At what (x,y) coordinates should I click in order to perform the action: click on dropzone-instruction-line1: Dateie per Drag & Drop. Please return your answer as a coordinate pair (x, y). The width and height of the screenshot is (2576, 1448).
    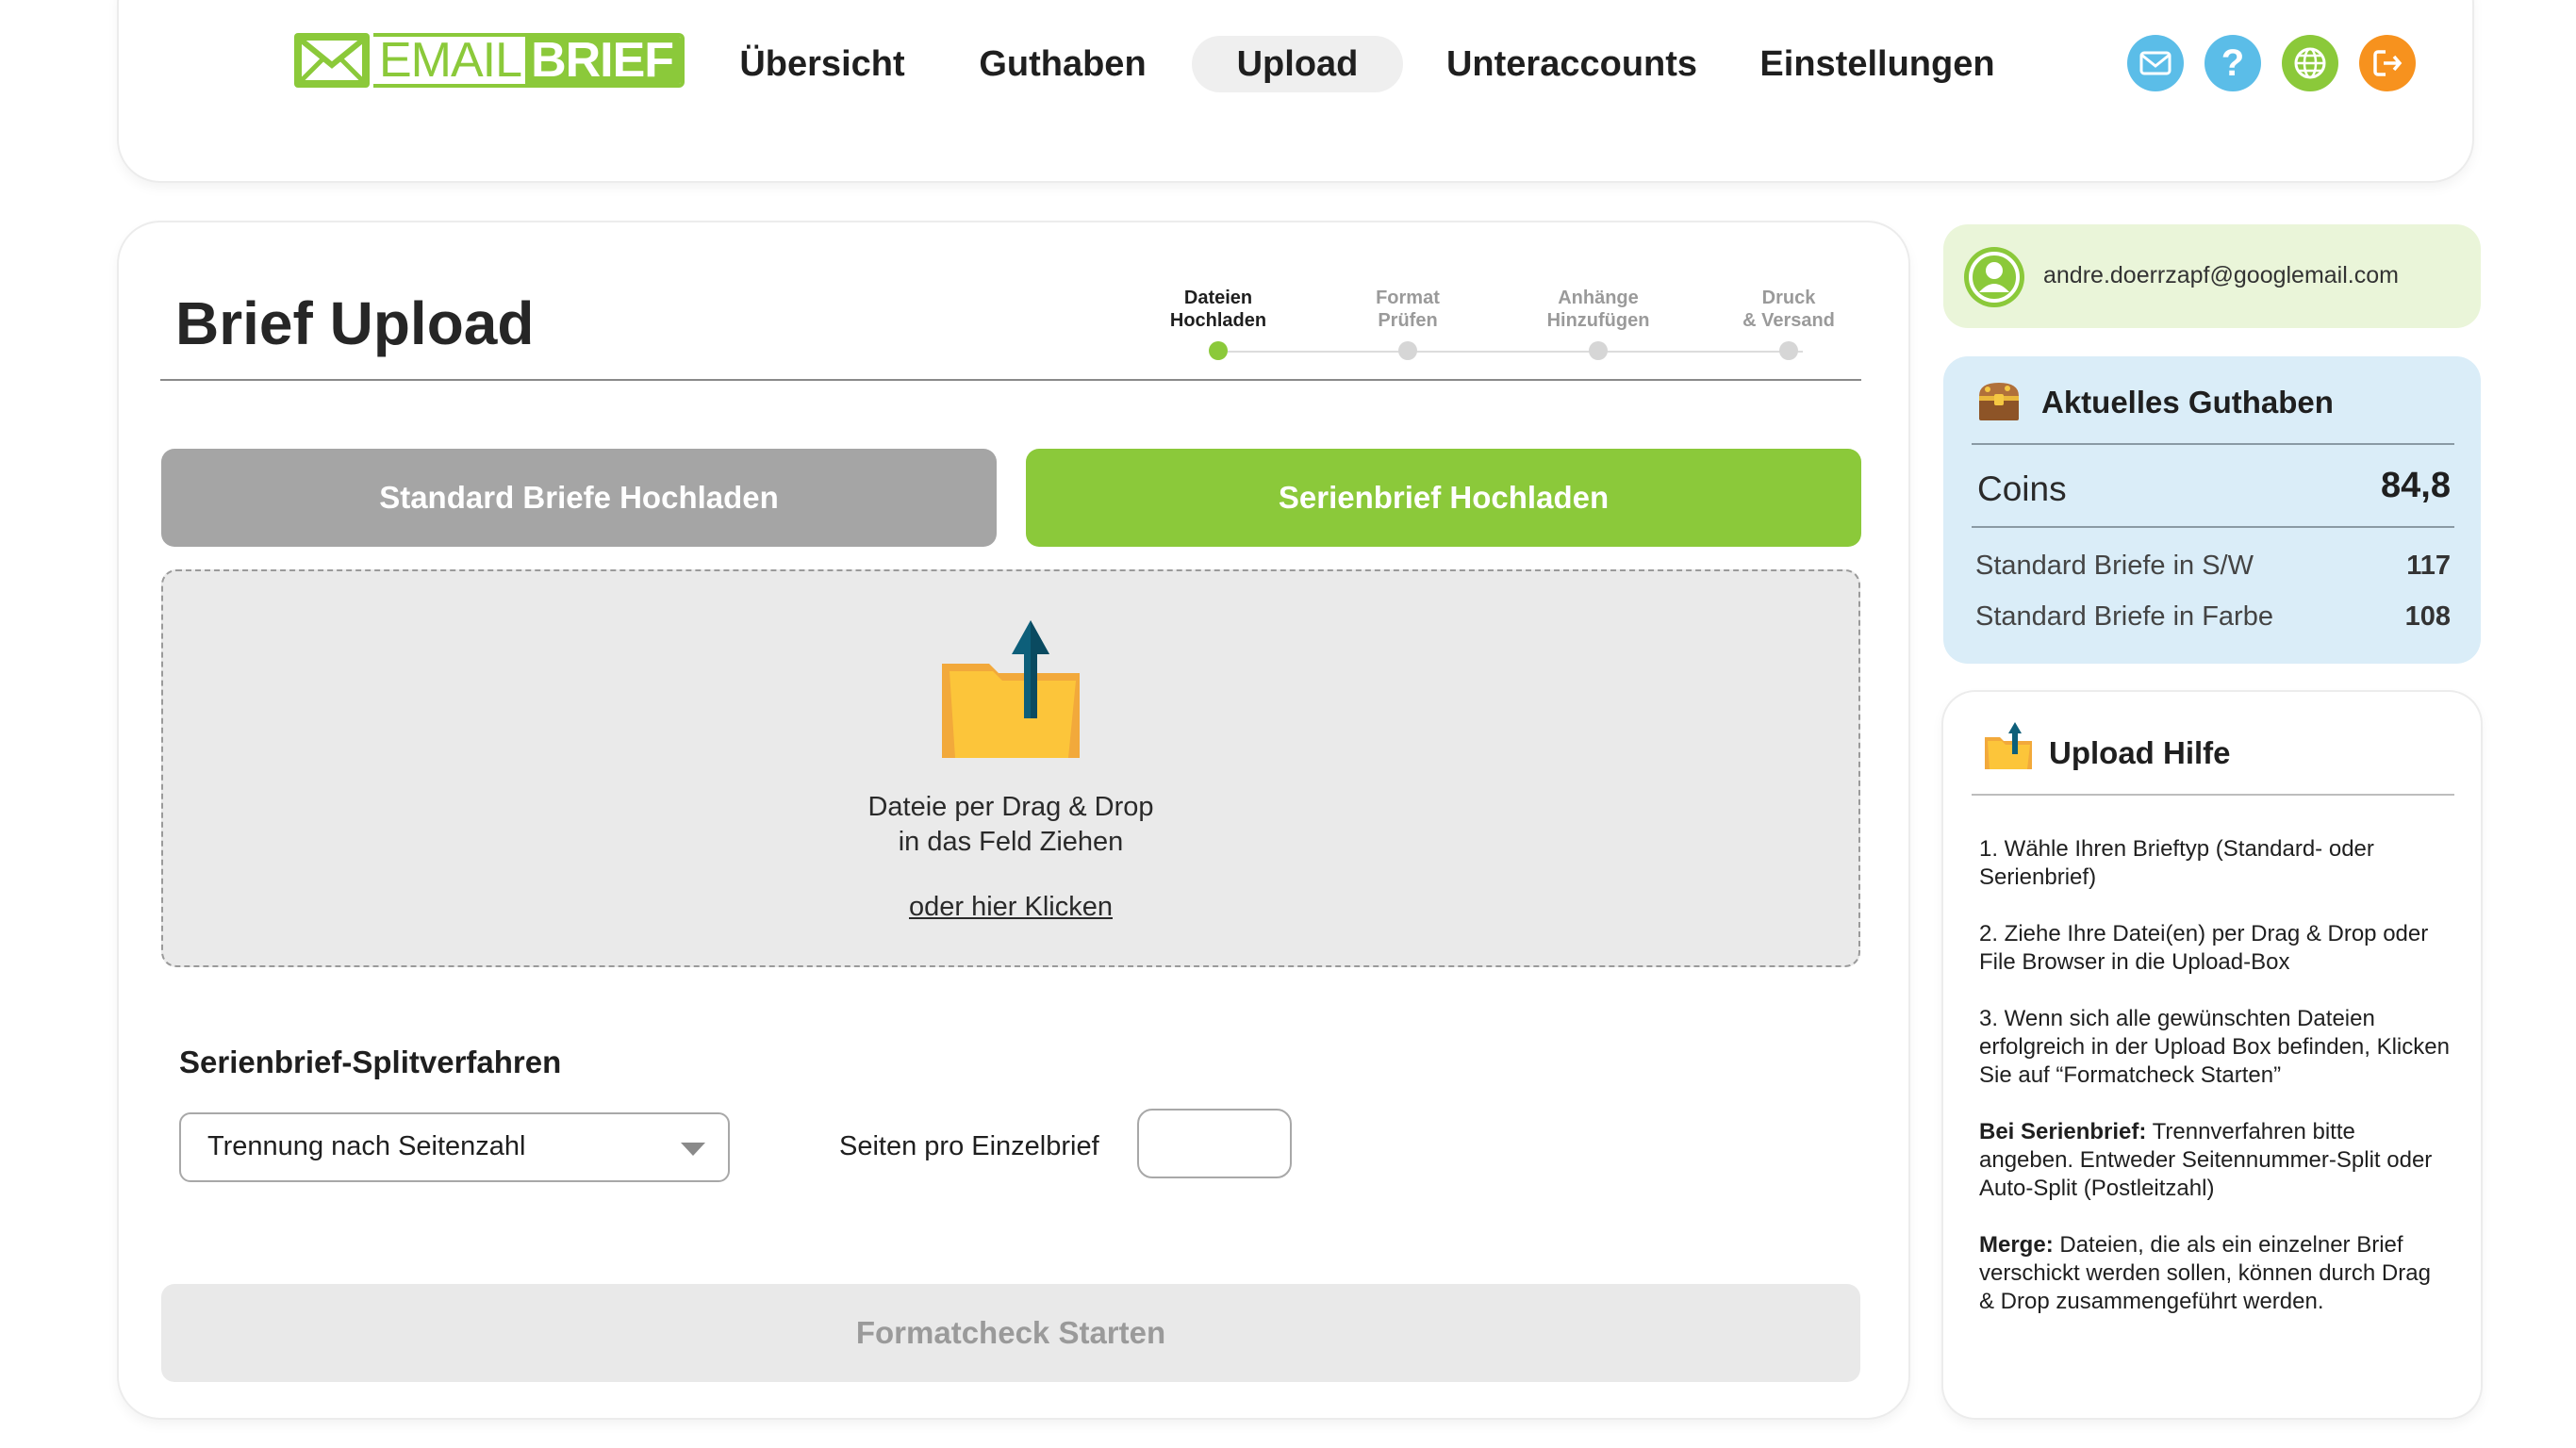
    Looking at the image, I should click on (1010, 807).